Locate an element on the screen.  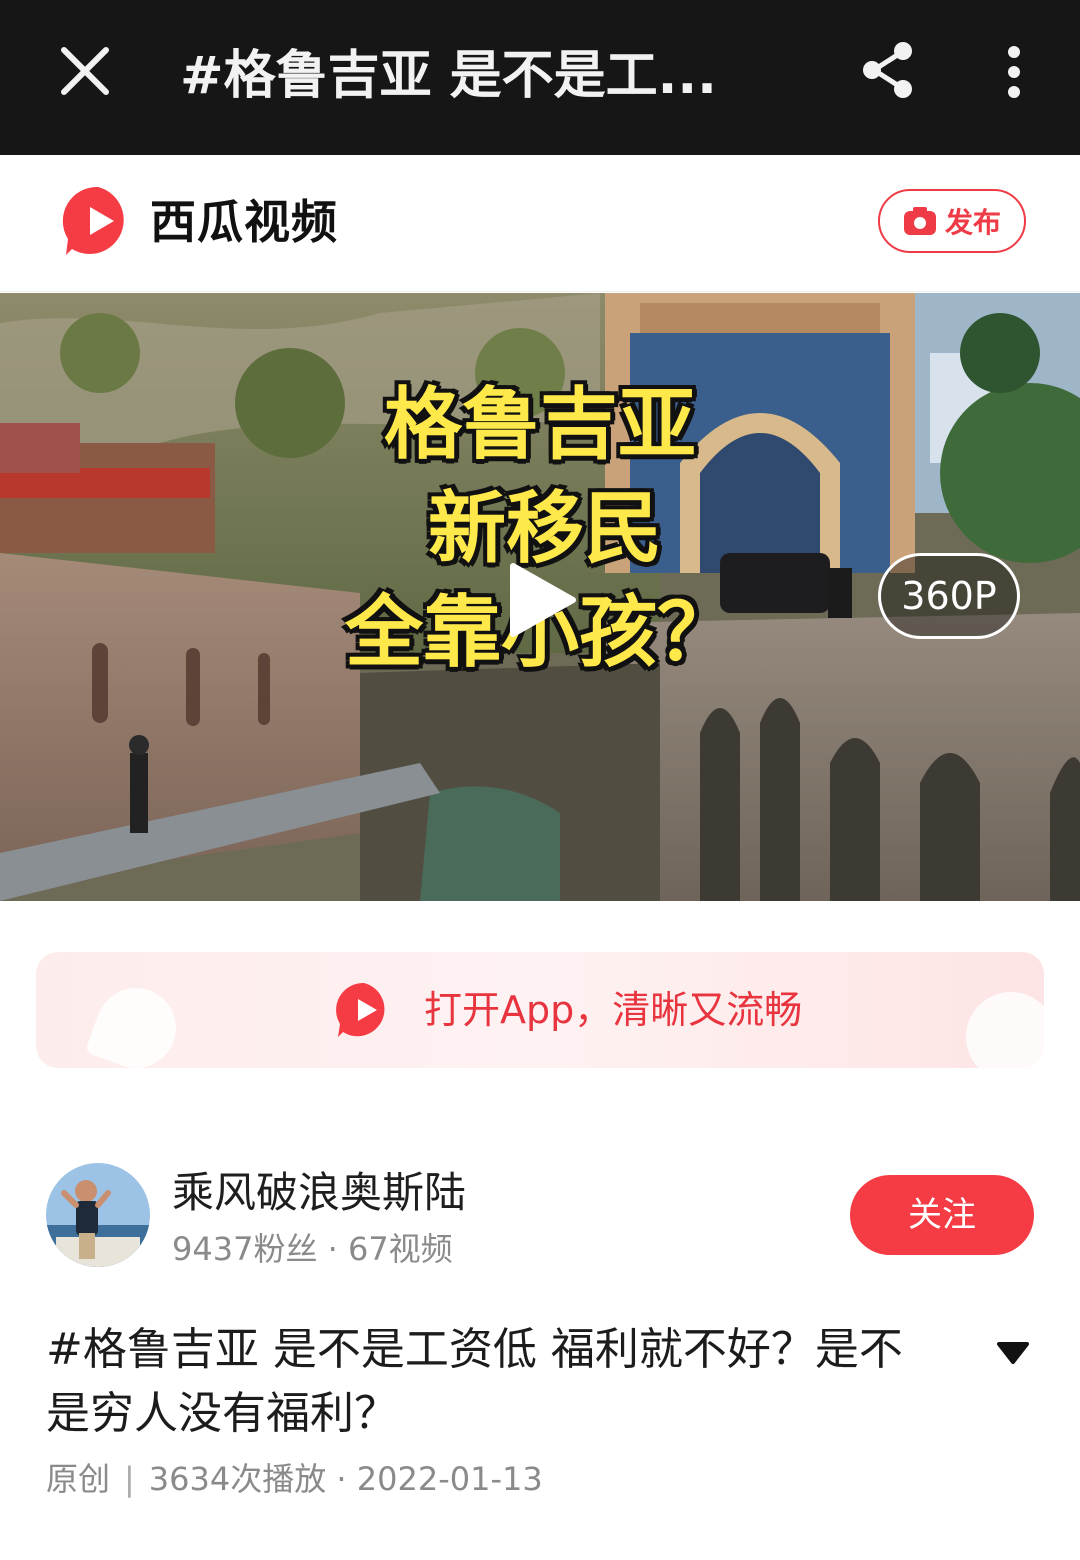
video-meta: 原创 | 3634次播放 · 2022-01-13 is located at coordinates (294, 1479).